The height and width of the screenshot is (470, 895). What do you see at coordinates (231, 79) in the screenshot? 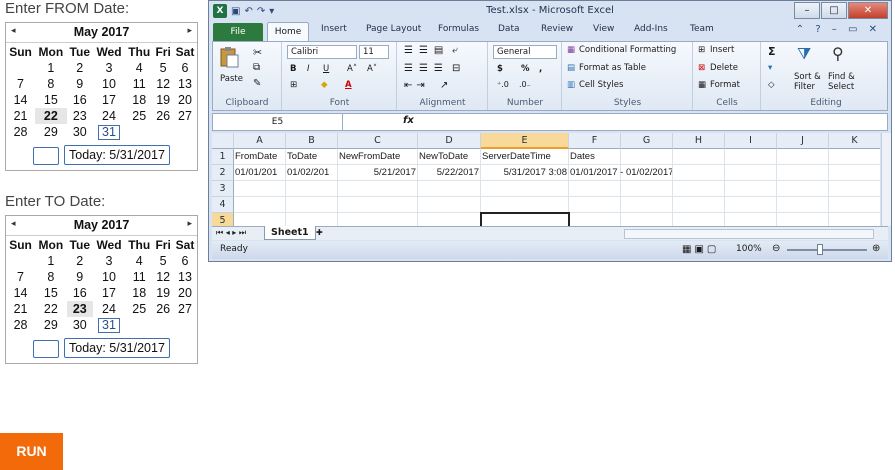
I see `paste-button: Paste` at bounding box center [231, 79].